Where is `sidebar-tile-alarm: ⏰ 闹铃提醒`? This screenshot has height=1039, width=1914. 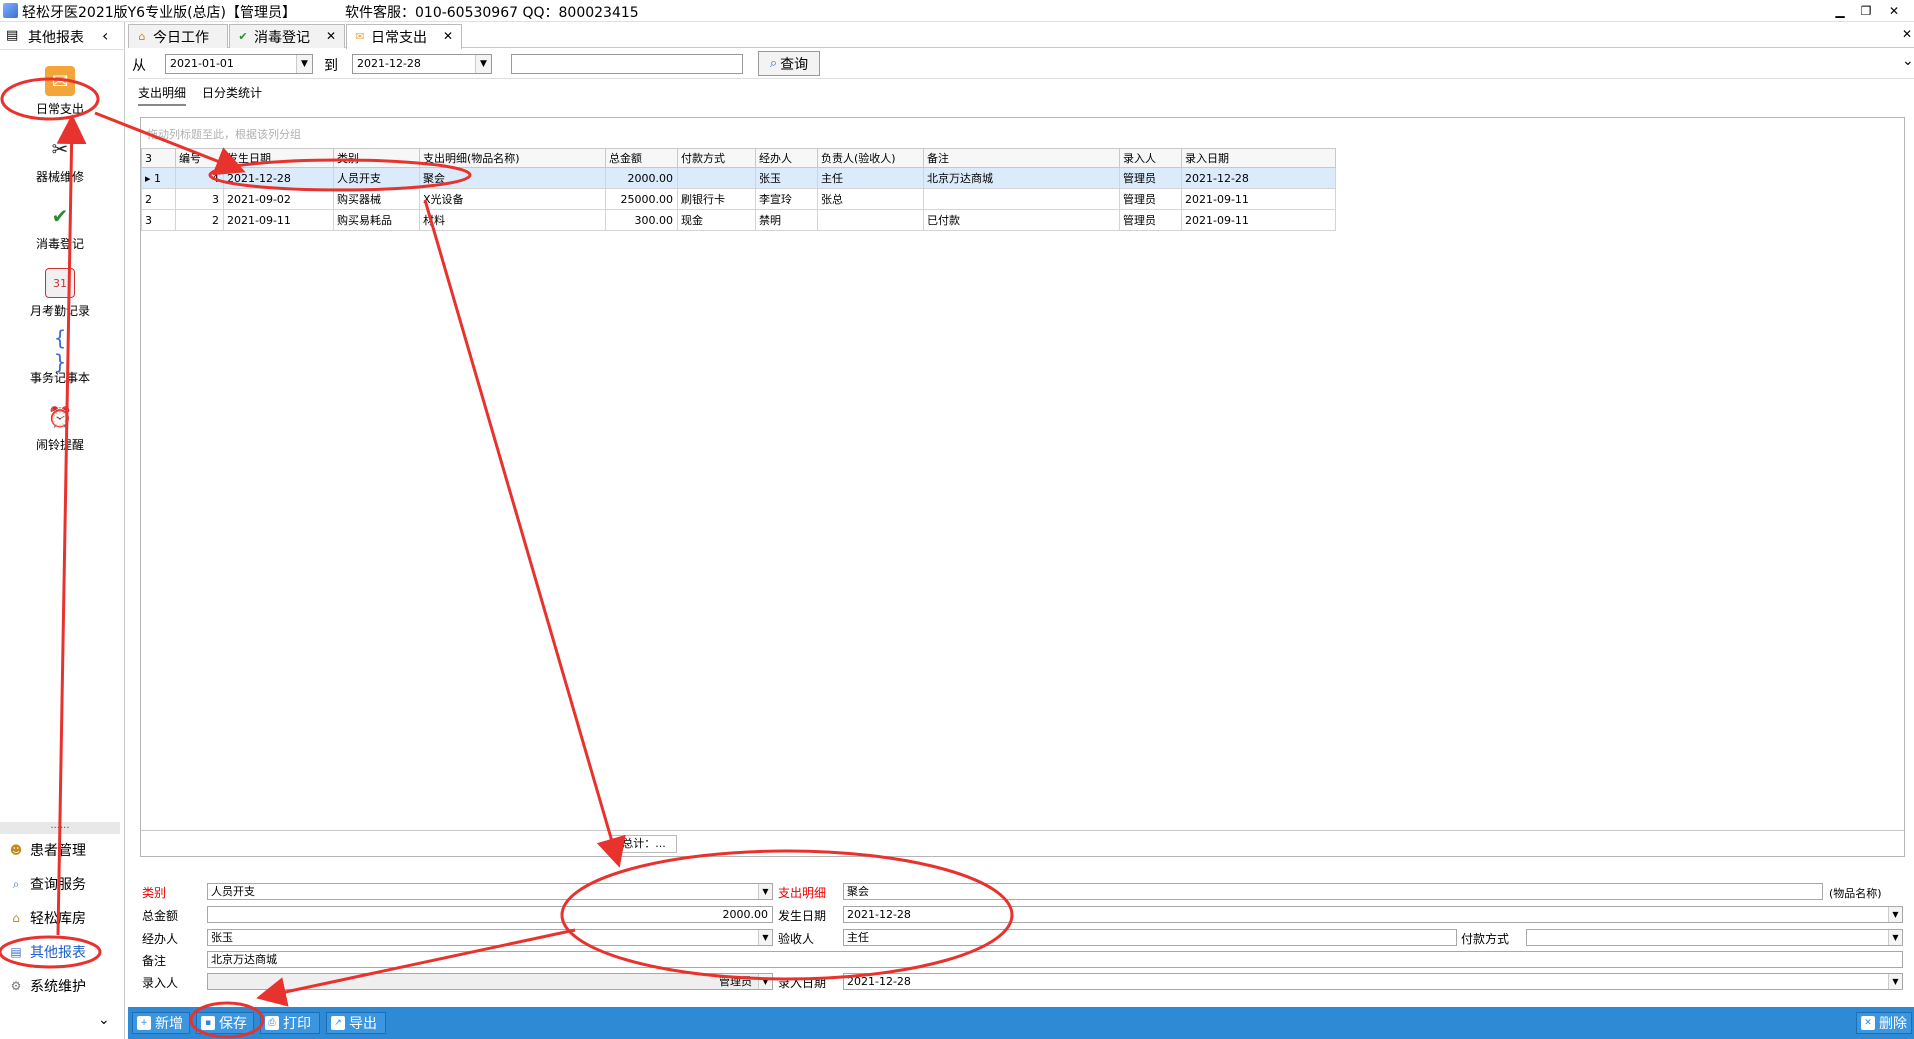 sidebar-tile-alarm: ⏰ 闹铃提醒 is located at coordinates (60, 428).